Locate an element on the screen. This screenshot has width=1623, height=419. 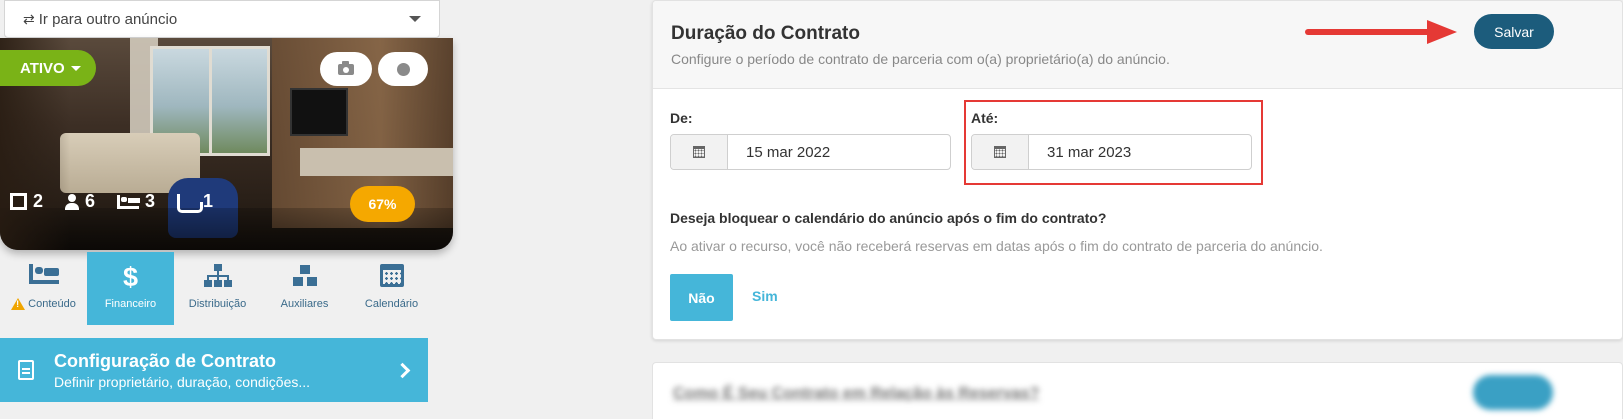
status-label: ATIVO is located at coordinates (42, 68).